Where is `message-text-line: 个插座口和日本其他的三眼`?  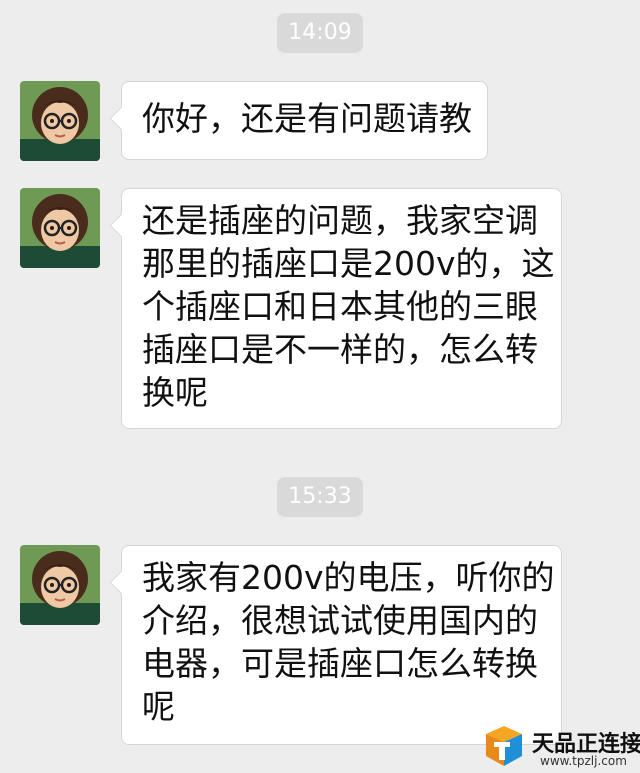 message-text-line: 个插座口和日本其他的三眼 is located at coordinates (340, 306).